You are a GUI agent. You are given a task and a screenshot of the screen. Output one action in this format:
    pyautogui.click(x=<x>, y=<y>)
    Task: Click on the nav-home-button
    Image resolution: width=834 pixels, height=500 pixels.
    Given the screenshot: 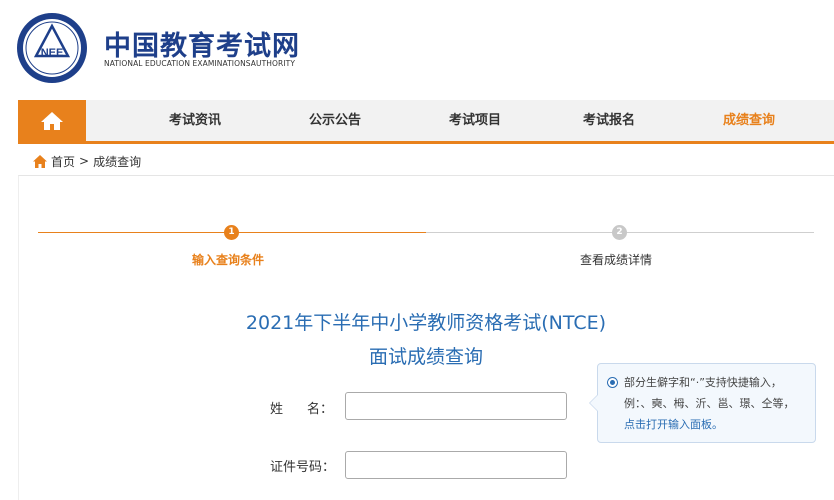 What is the action you would take?
    pyautogui.click(x=52, y=120)
    